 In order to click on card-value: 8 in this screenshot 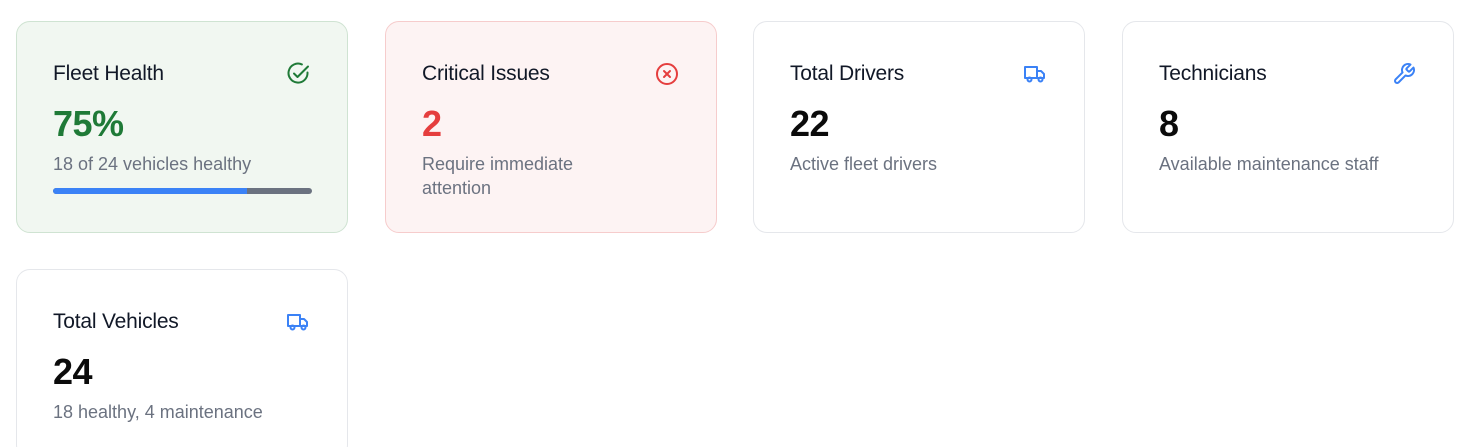, I will do `click(1169, 123)`.